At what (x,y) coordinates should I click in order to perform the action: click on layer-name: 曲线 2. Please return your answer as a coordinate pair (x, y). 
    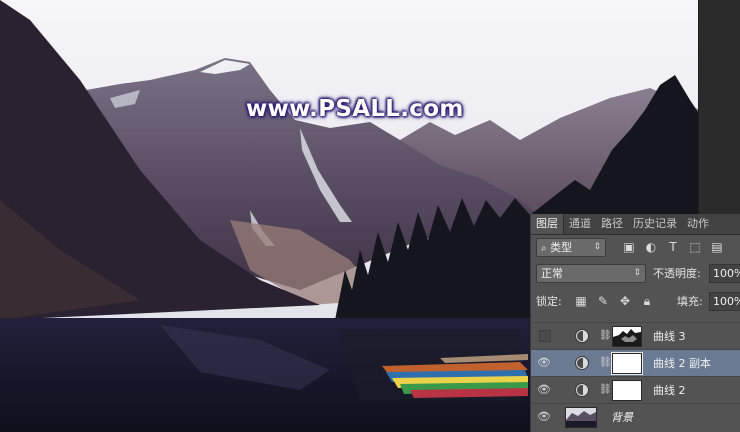
    Looking at the image, I should click on (669, 390).